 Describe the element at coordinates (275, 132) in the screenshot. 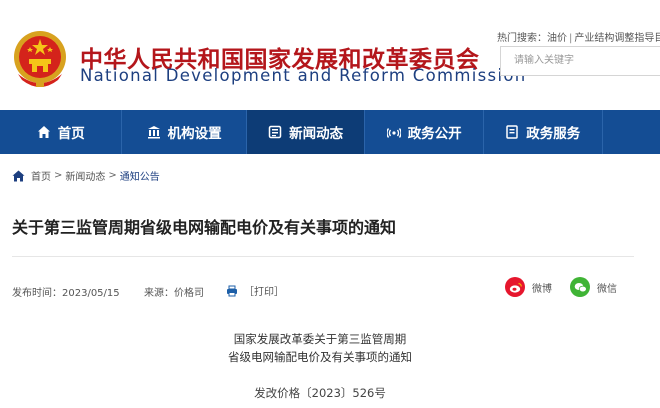

I see `news-icon` at that location.